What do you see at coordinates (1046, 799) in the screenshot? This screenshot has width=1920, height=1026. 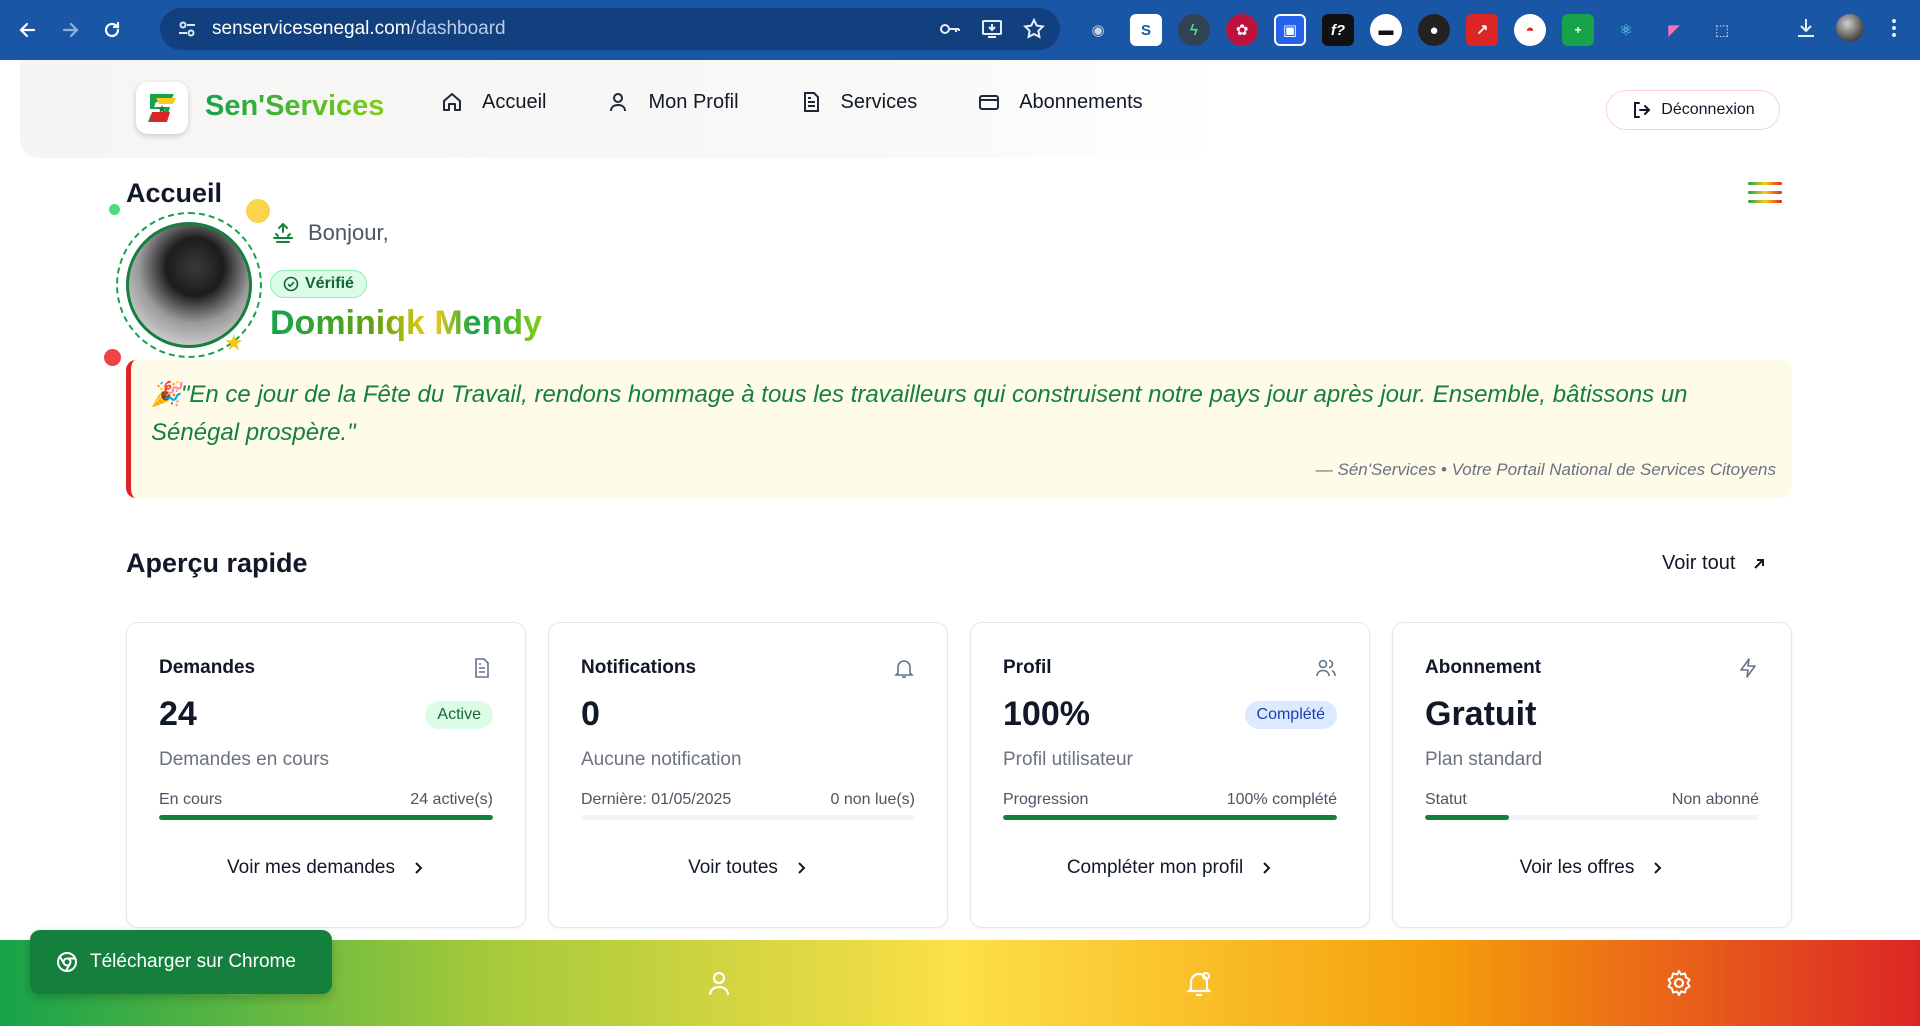 I see `card-meta-left: Progression` at bounding box center [1046, 799].